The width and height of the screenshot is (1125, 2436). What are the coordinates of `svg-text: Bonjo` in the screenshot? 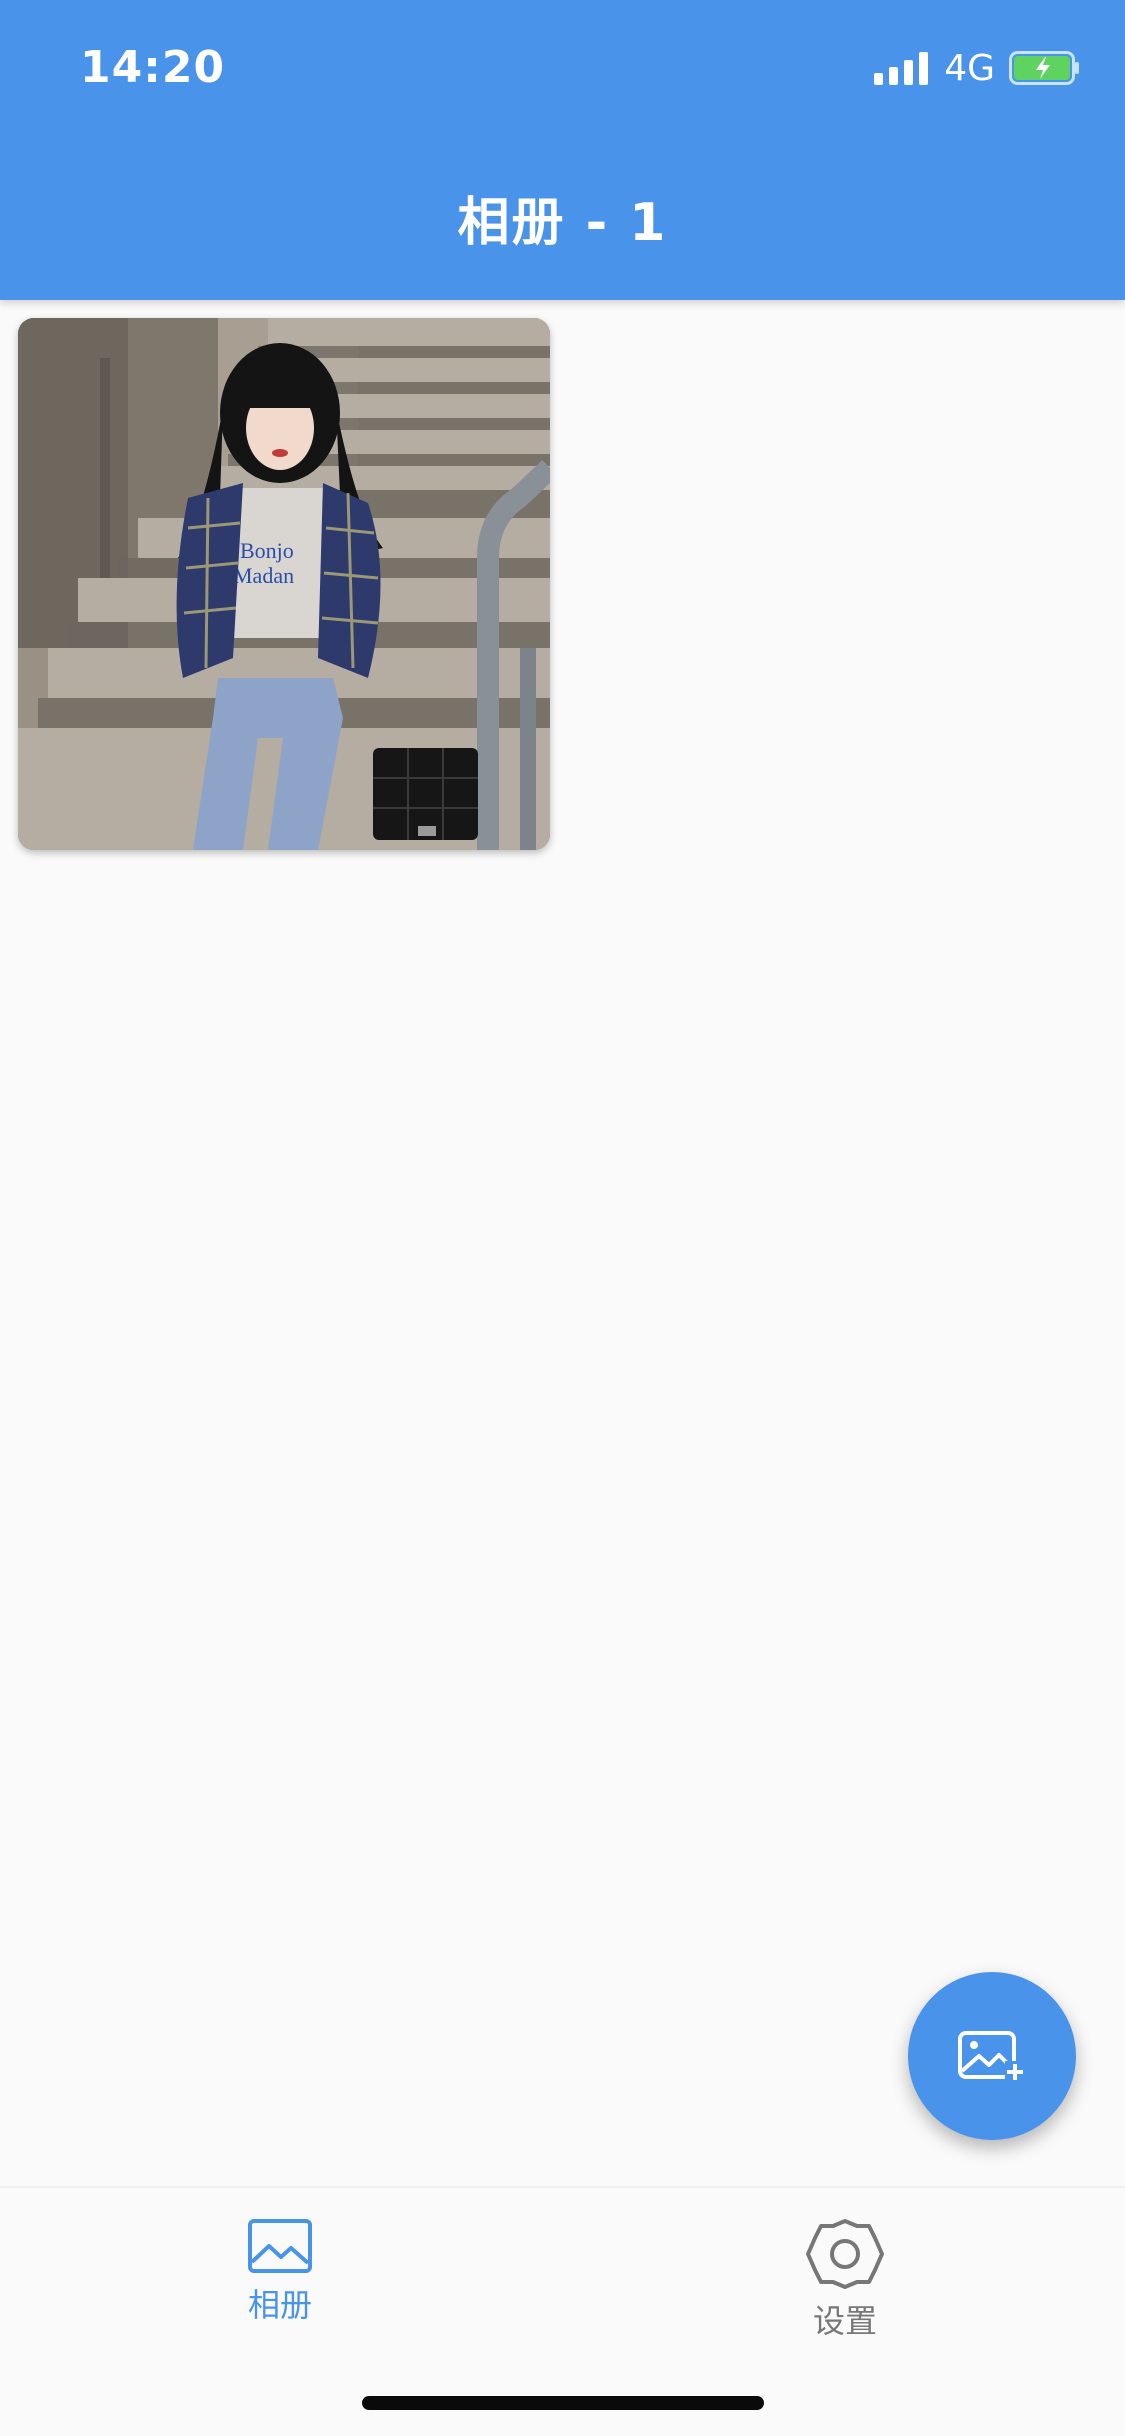 It's located at (267, 550).